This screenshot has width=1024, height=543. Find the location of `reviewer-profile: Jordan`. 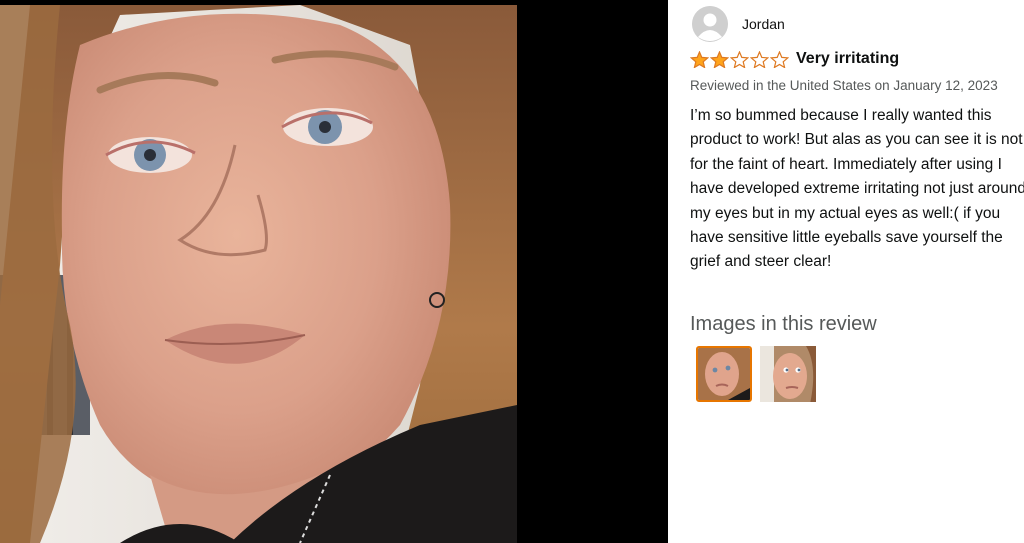

reviewer-profile: Jordan is located at coordinates (738, 24).